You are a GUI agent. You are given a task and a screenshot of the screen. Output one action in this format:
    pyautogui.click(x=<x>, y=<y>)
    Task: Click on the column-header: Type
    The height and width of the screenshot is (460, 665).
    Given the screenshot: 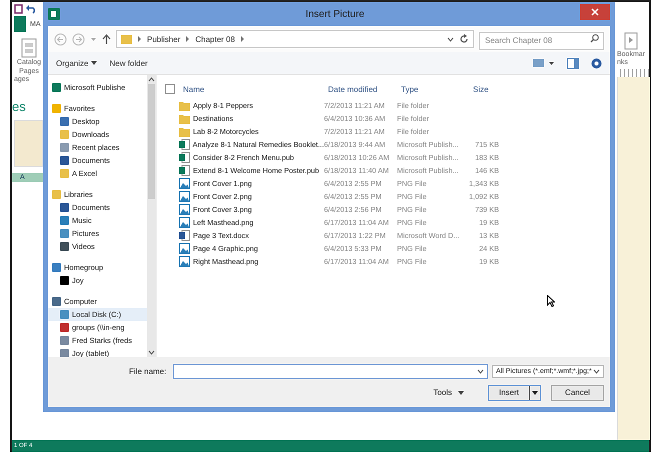 What is the action you would take?
    pyautogui.click(x=437, y=89)
    